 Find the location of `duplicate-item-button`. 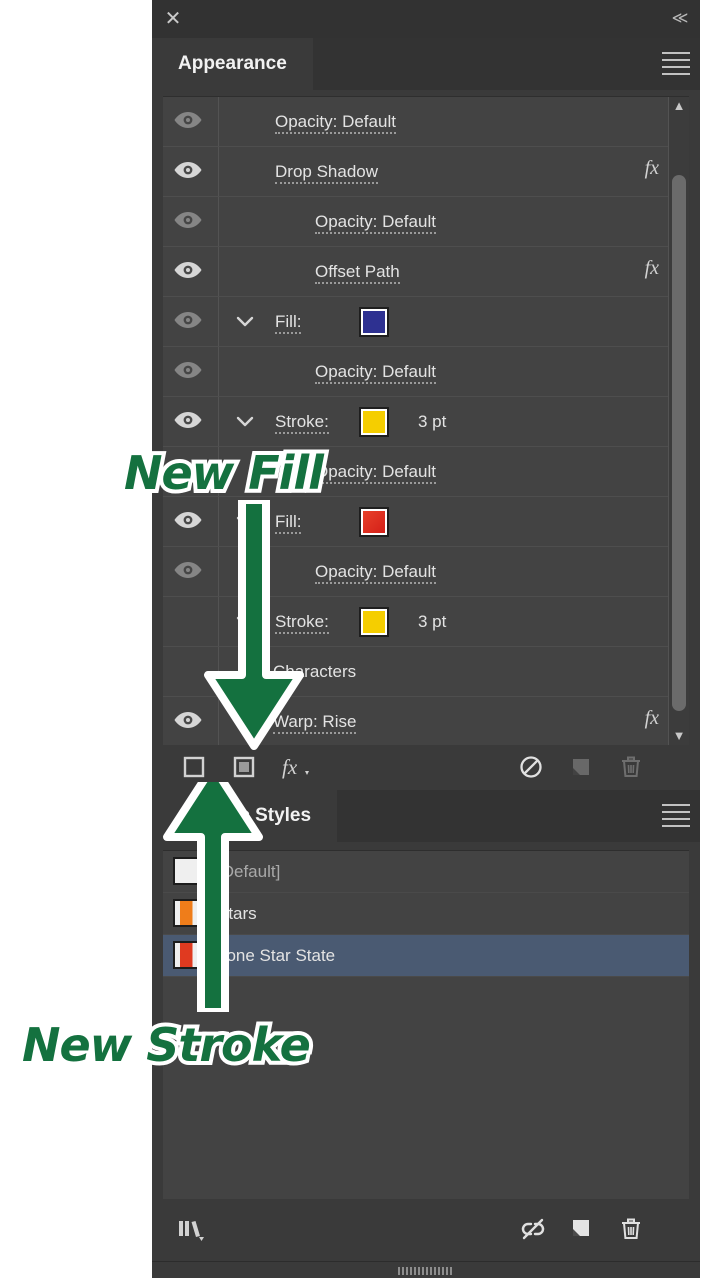

duplicate-item-button is located at coordinates (583, 768).